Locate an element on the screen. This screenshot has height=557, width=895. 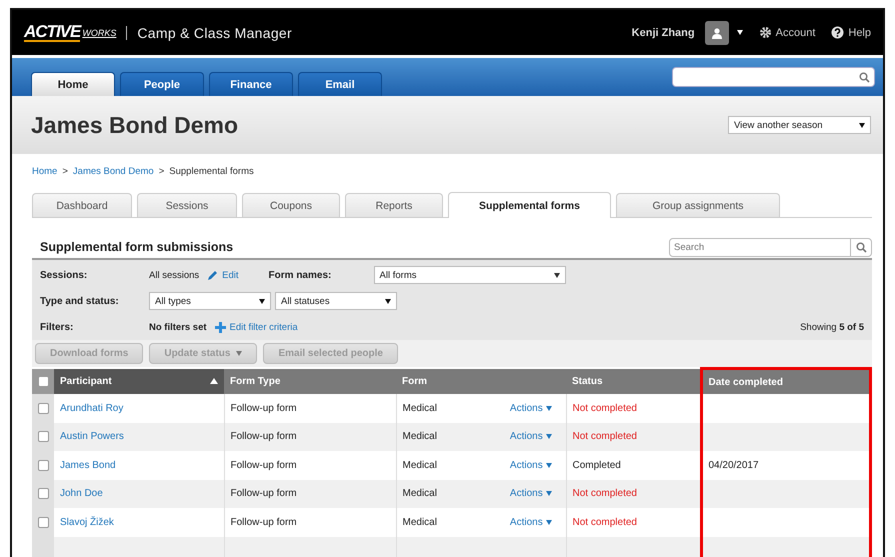
breadcrumb-current: Supplemental forms is located at coordinates (211, 171).